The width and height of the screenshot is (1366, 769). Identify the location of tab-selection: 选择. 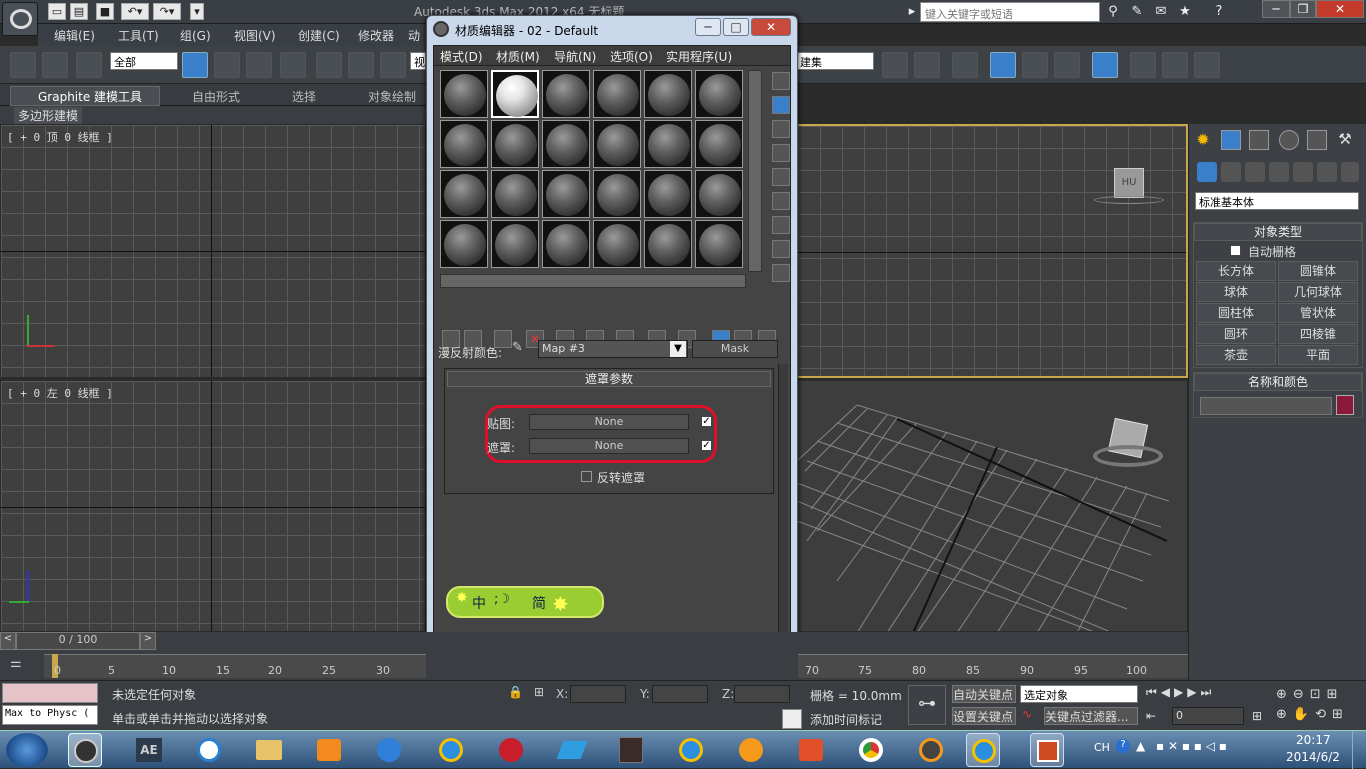
(304, 96).